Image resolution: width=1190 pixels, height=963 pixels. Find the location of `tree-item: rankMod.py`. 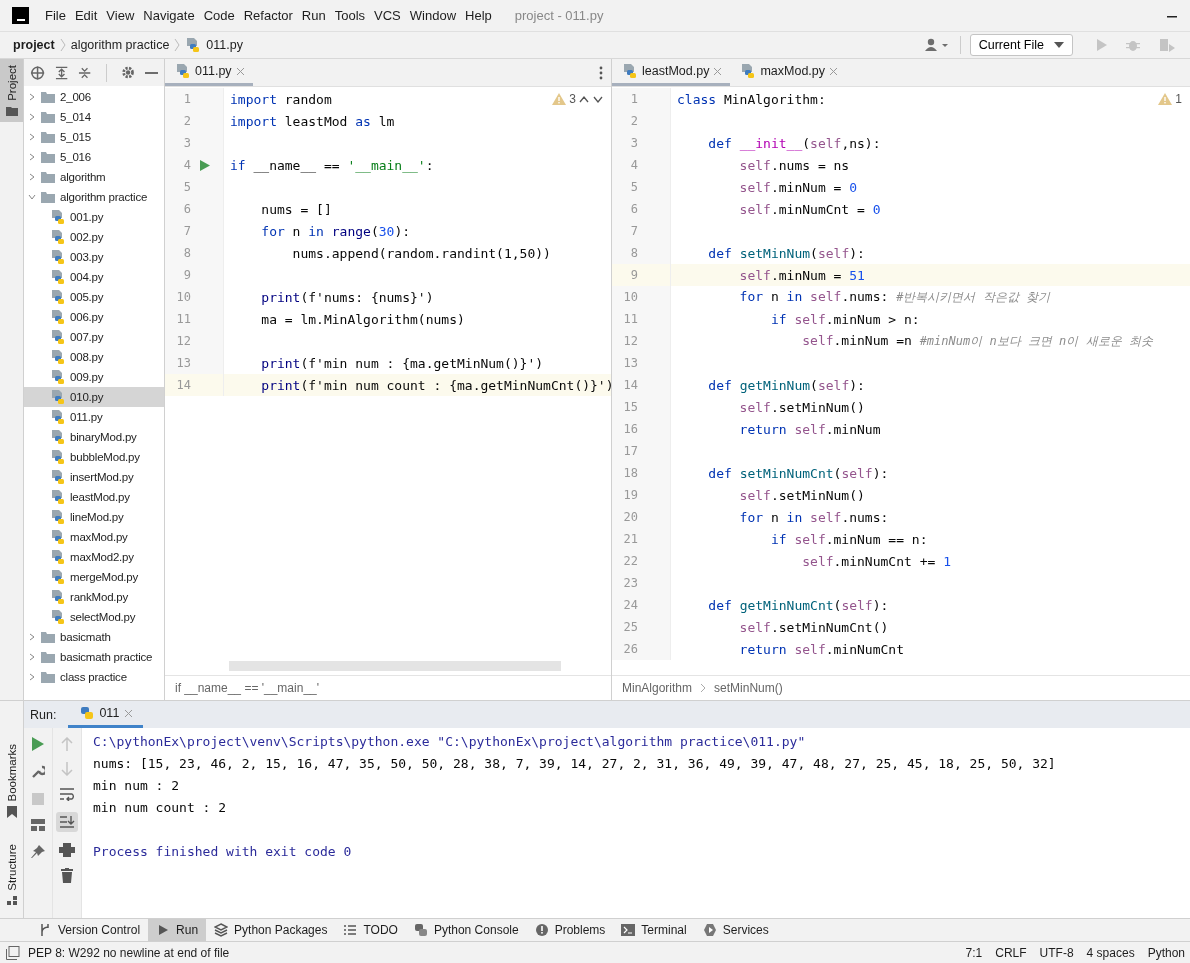

tree-item: rankMod.py is located at coordinates (94, 597).